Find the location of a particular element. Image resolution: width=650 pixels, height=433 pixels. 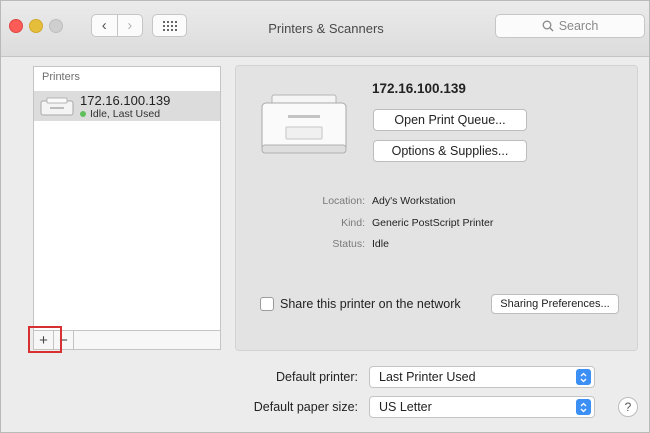

back-button: ‹ is located at coordinates (104, 25).